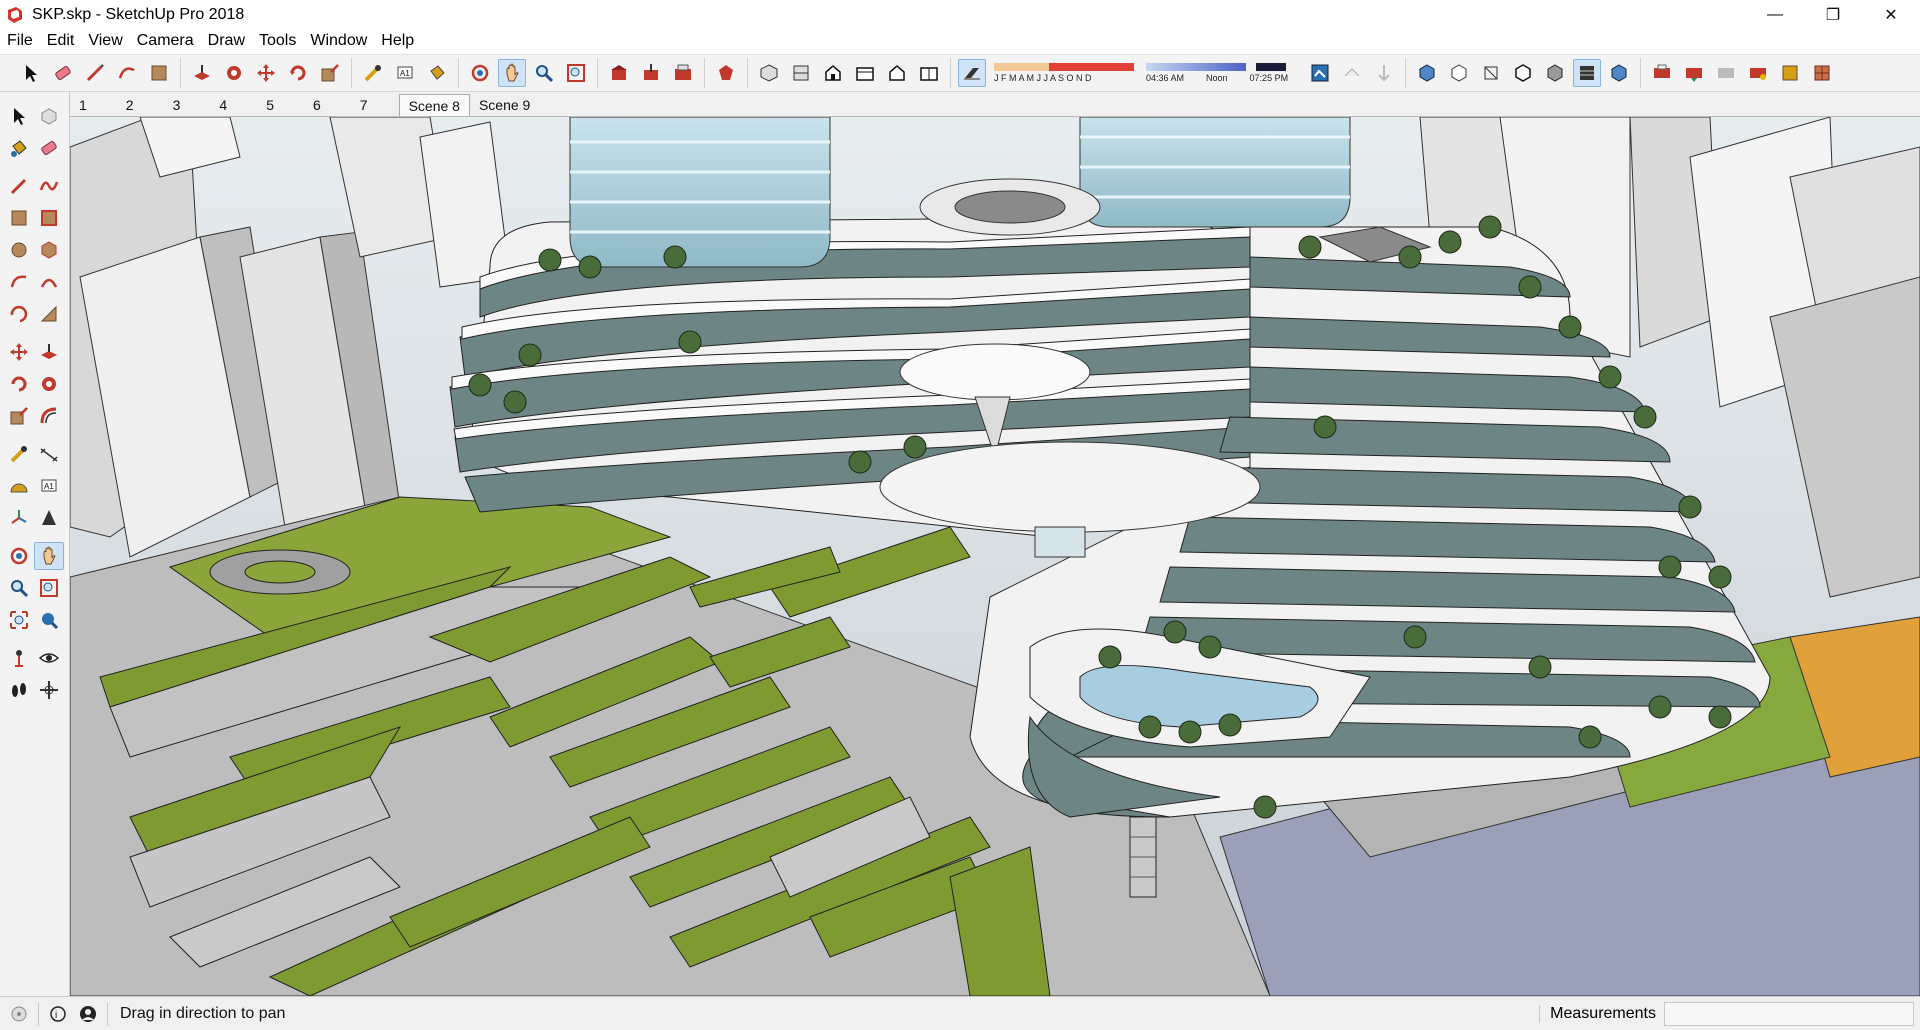  I want to click on menu-draw: Draw, so click(226, 41).